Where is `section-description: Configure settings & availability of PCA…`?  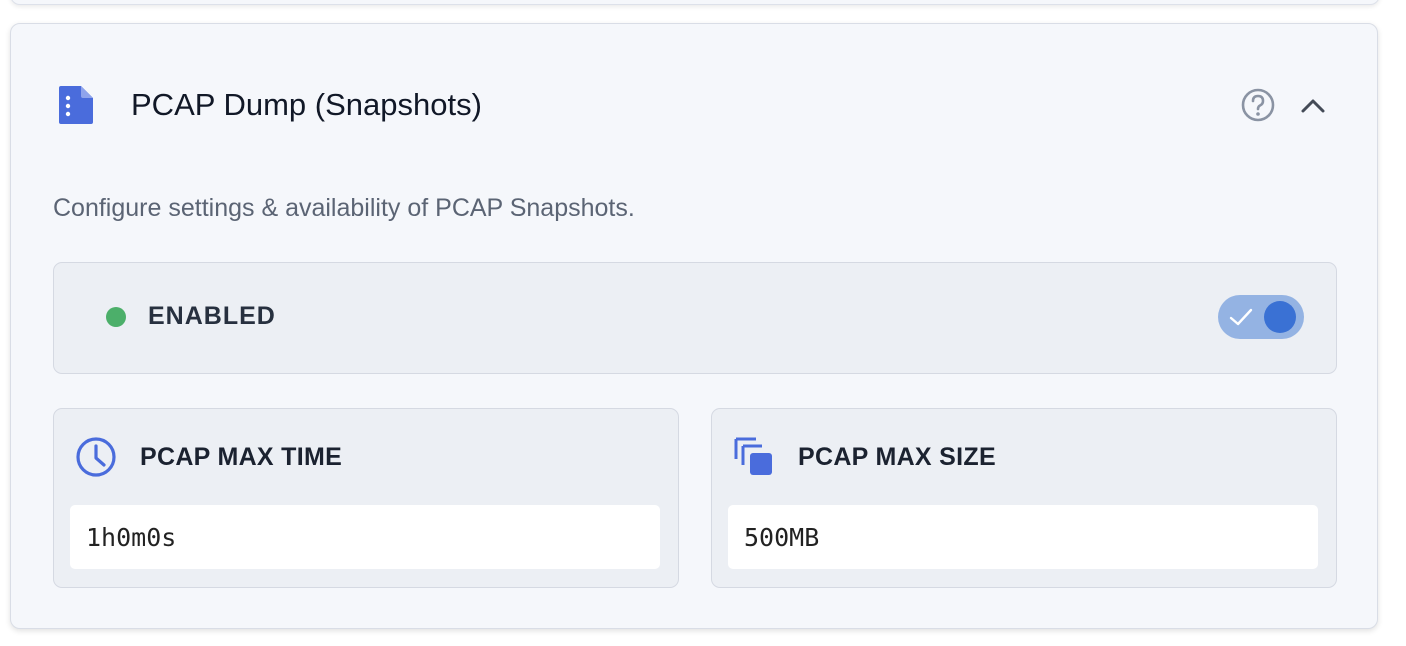 section-description: Configure settings & availability of PCA… is located at coordinates (344, 208).